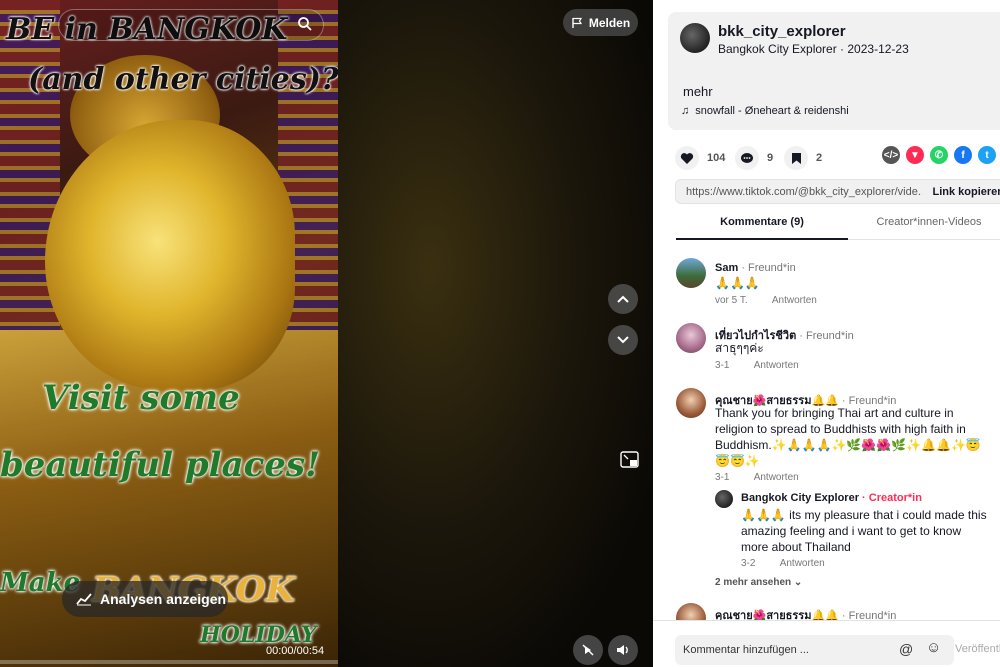  I want to click on comment-text: 🙏🙏🙏, so click(737, 283).